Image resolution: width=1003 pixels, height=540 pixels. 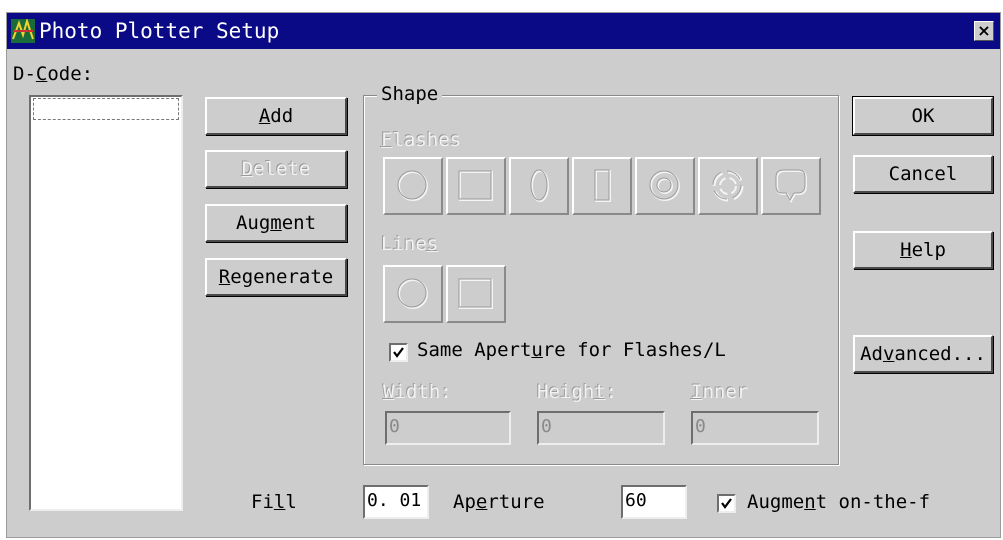 What do you see at coordinates (720, 392) in the screenshot?
I see `inner-label: Inner` at bounding box center [720, 392].